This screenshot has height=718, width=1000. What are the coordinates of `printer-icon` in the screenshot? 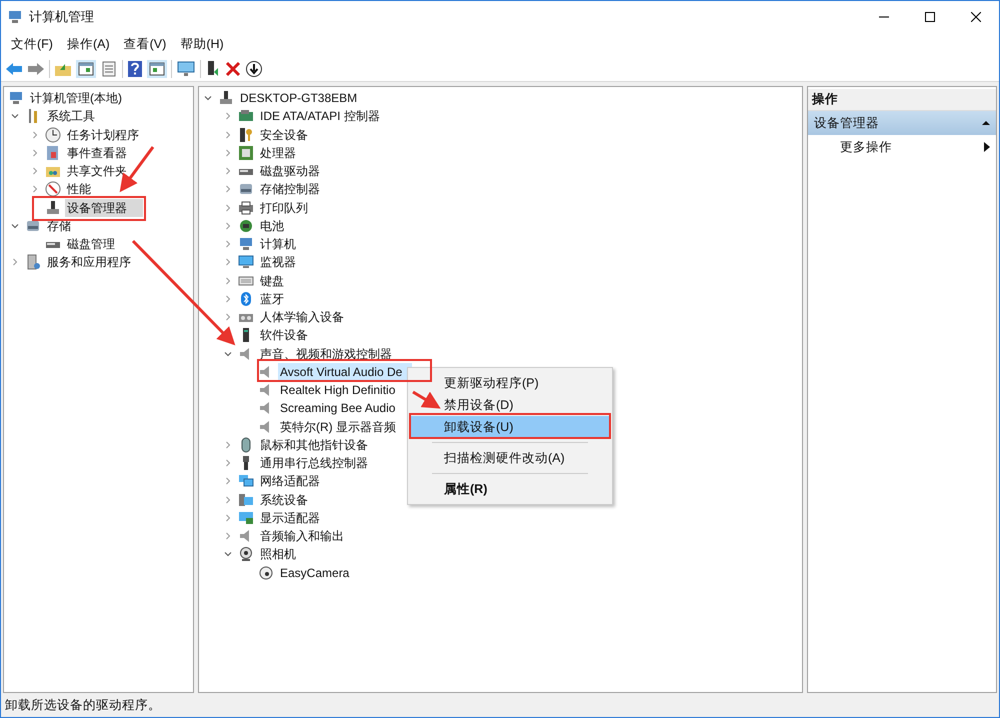 It's located at (246, 208).